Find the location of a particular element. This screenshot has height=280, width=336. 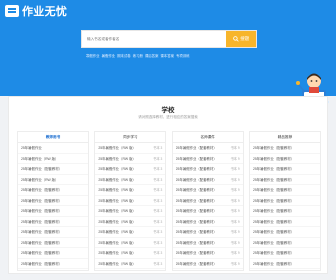

list-item: 25年暑假作业 is located at coordinates (53, 148).